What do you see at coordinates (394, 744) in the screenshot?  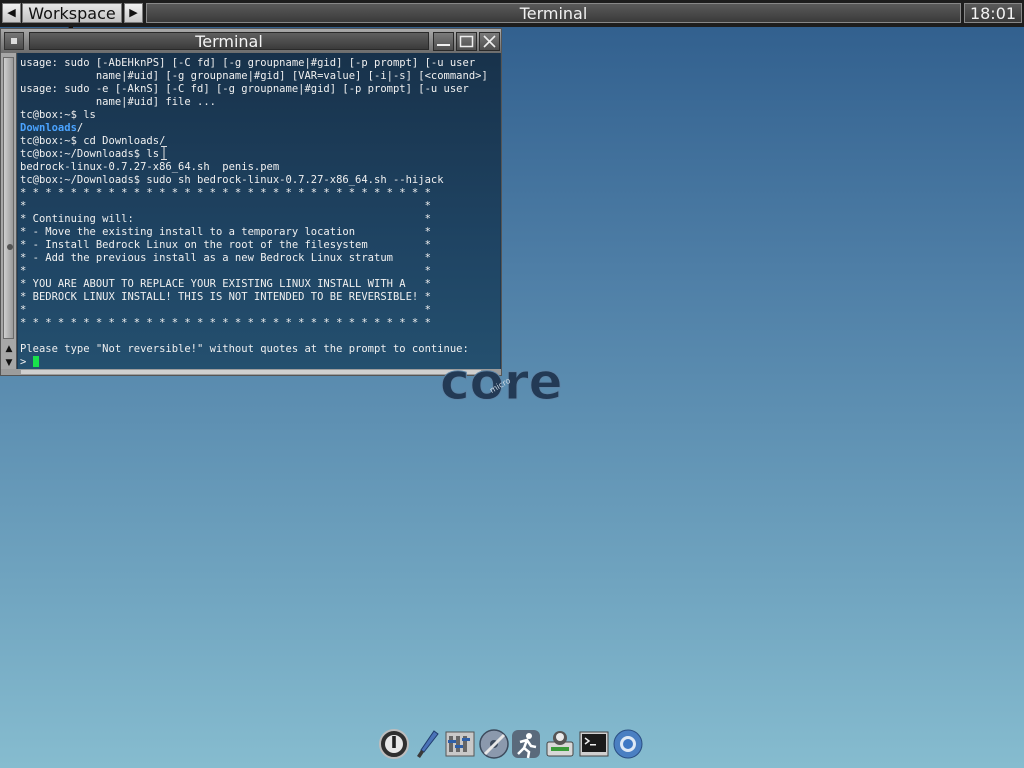 I see `power-icon` at bounding box center [394, 744].